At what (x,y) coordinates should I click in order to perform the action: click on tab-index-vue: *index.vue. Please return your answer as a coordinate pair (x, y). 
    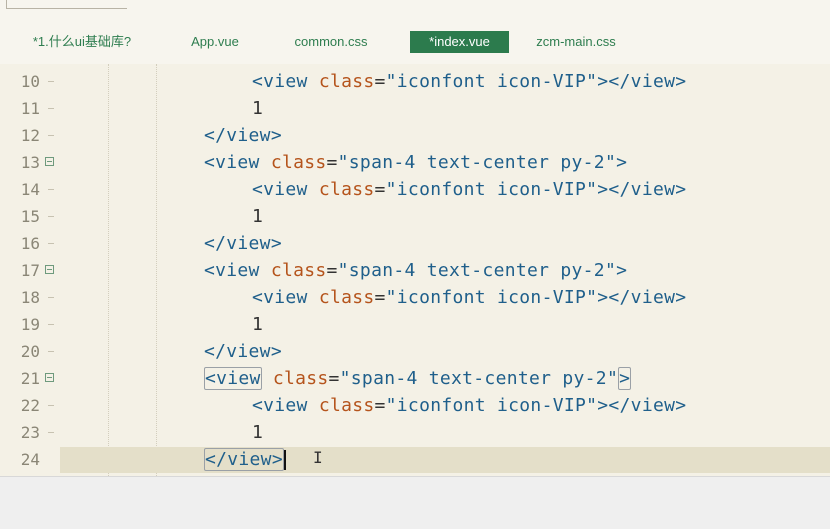
    Looking at the image, I should click on (459, 42).